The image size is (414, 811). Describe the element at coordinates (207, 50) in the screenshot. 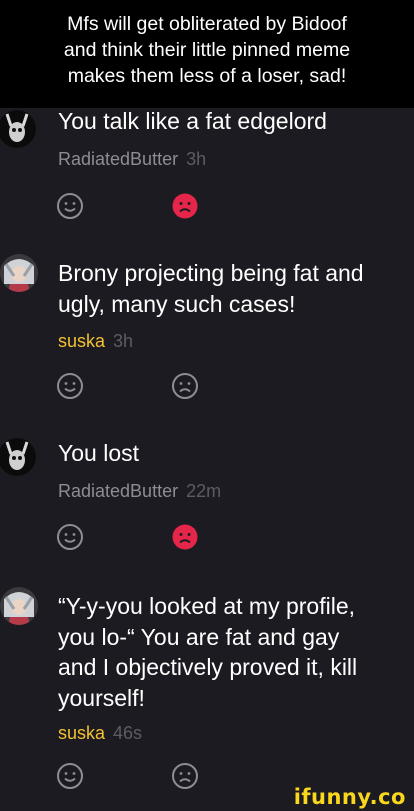

I see `caption-line: and think their little pinned meme` at that location.